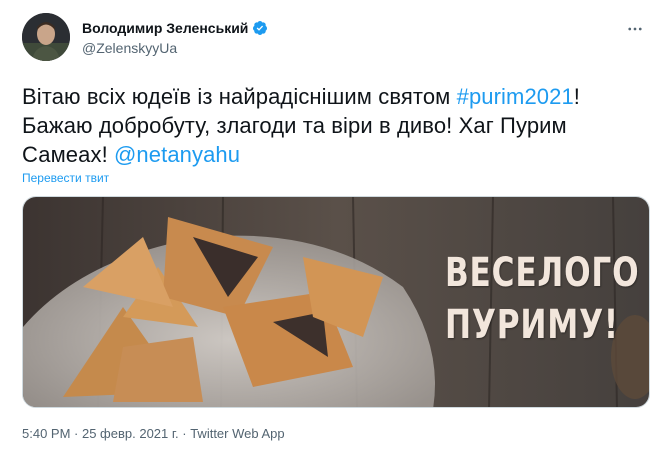  What do you see at coordinates (237, 433) in the screenshot?
I see `tweet-source: Twitter Web App` at bounding box center [237, 433].